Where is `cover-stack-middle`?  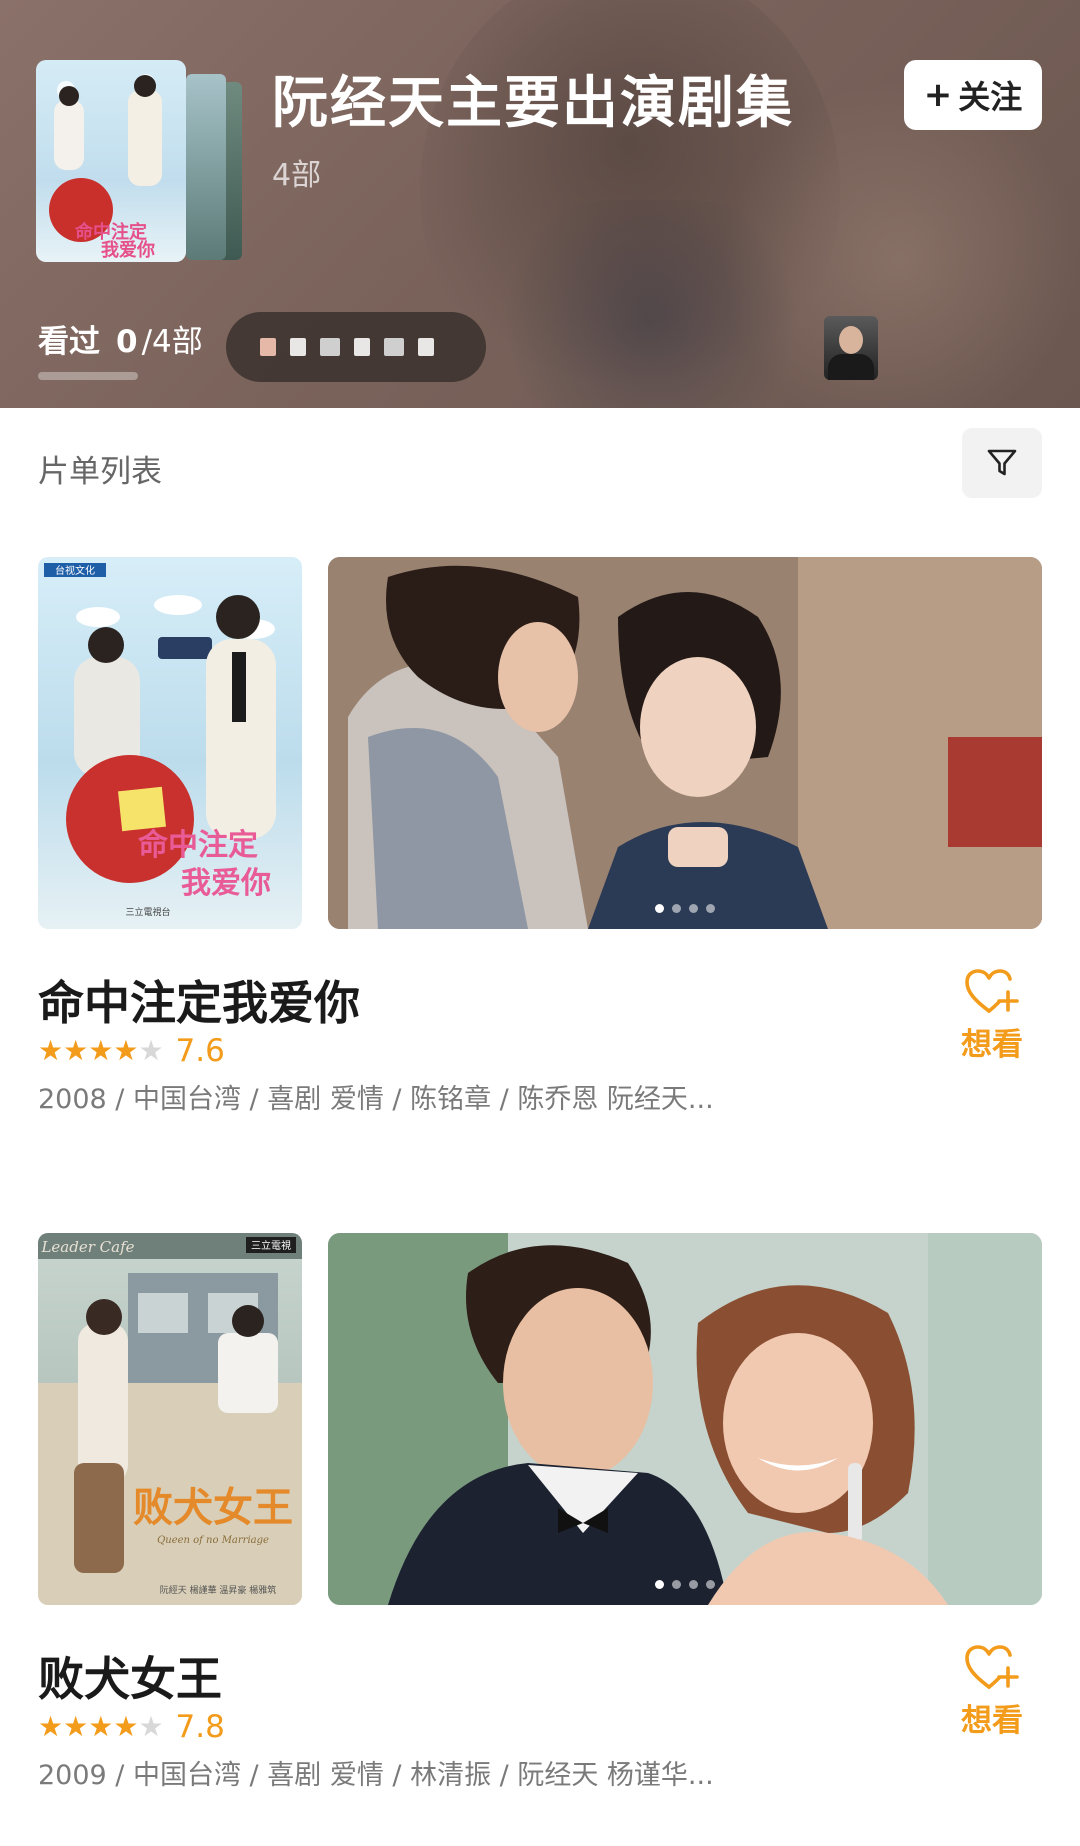
cover-stack-middle is located at coordinates (206, 167).